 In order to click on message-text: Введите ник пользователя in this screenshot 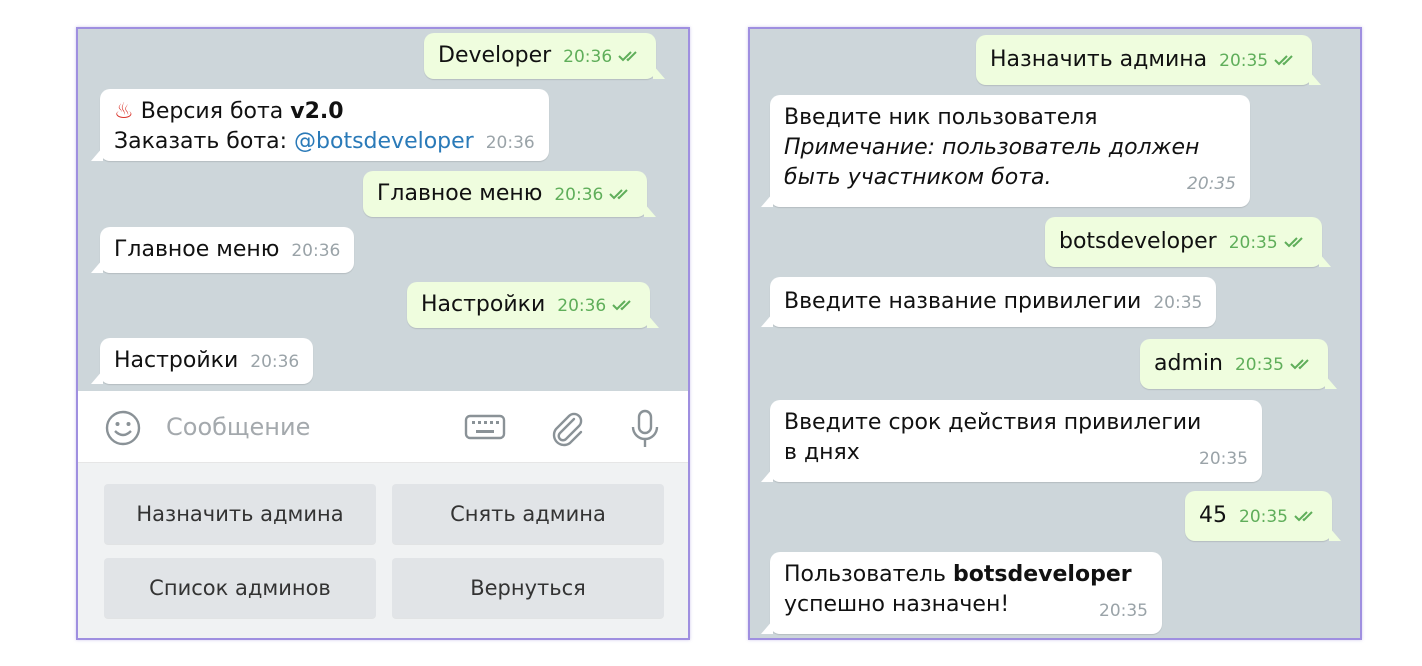, I will do `click(941, 117)`.